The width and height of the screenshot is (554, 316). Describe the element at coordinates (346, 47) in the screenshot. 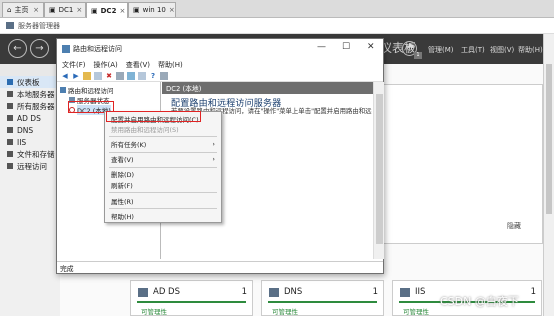

I see `maximize-button: ☐` at that location.